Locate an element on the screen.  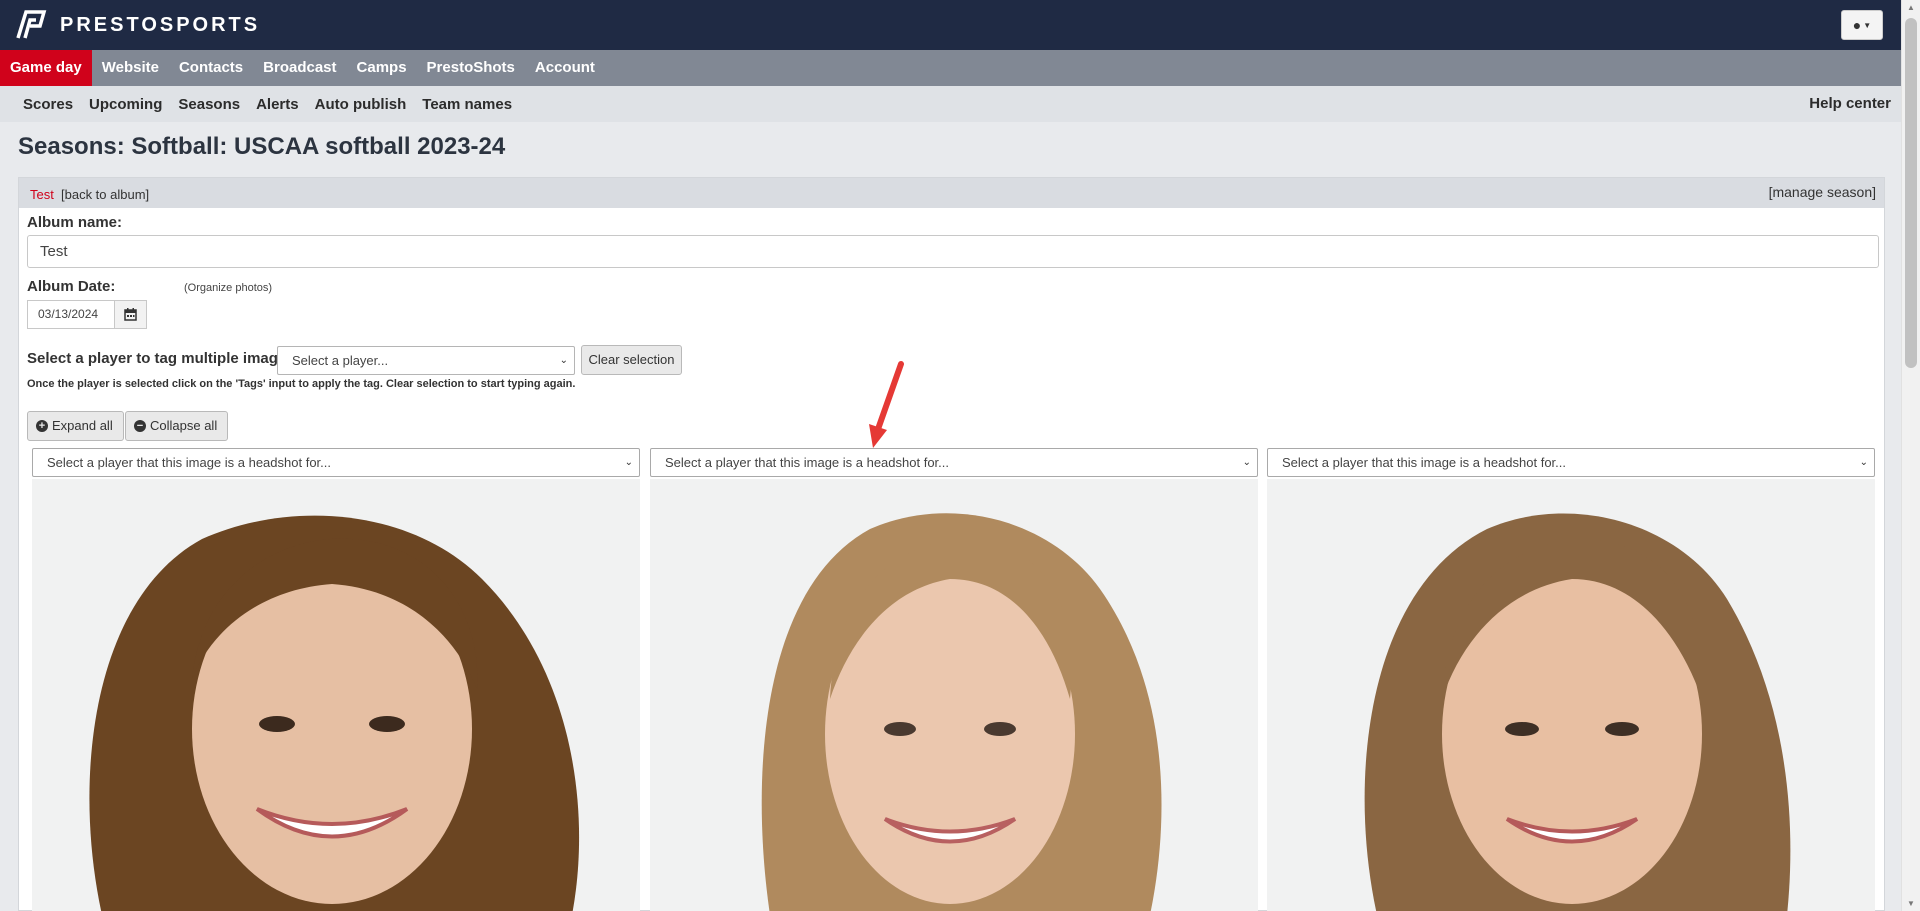
annotation-arrow-icon is located at coordinates (886, 404).